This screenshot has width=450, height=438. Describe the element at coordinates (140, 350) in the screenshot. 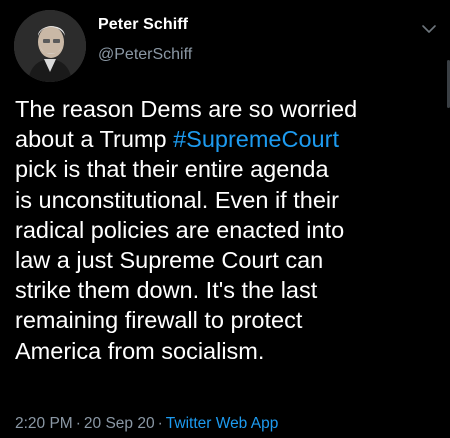

I see `tweet-text-line: America from socialism.` at that location.